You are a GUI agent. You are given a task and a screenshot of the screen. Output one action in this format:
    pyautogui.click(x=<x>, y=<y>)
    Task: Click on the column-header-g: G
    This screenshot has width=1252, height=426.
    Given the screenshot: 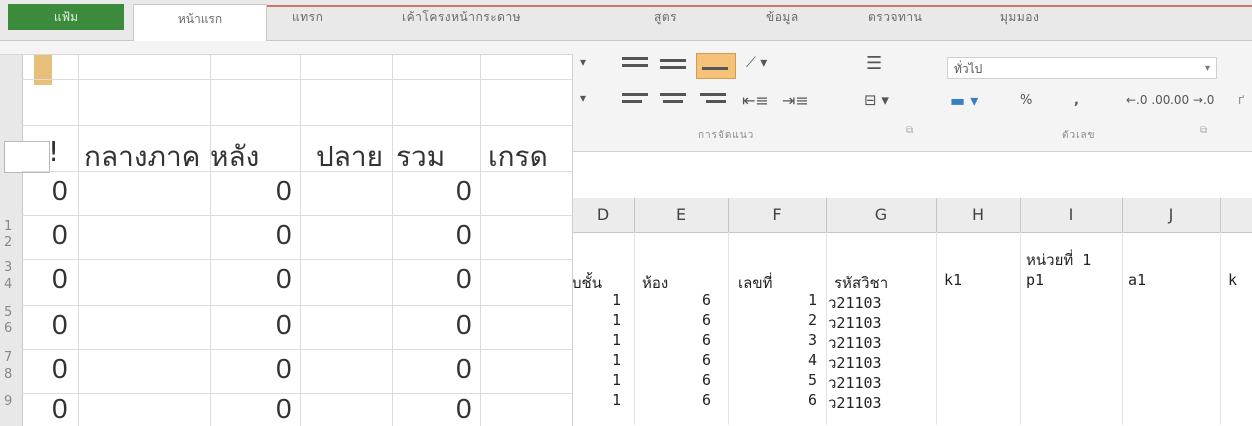 What is the action you would take?
    pyautogui.click(x=881, y=215)
    